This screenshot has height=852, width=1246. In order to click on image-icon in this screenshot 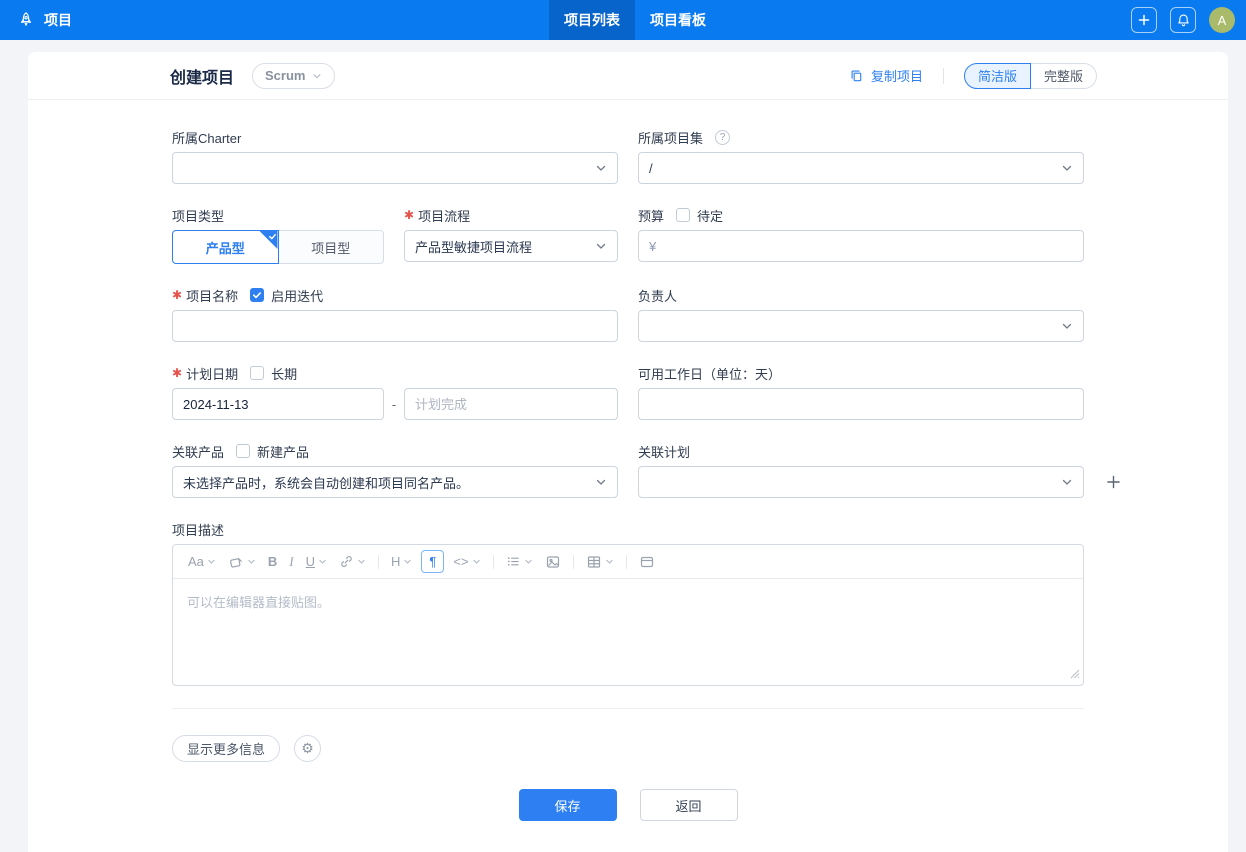, I will do `click(553, 562)`.